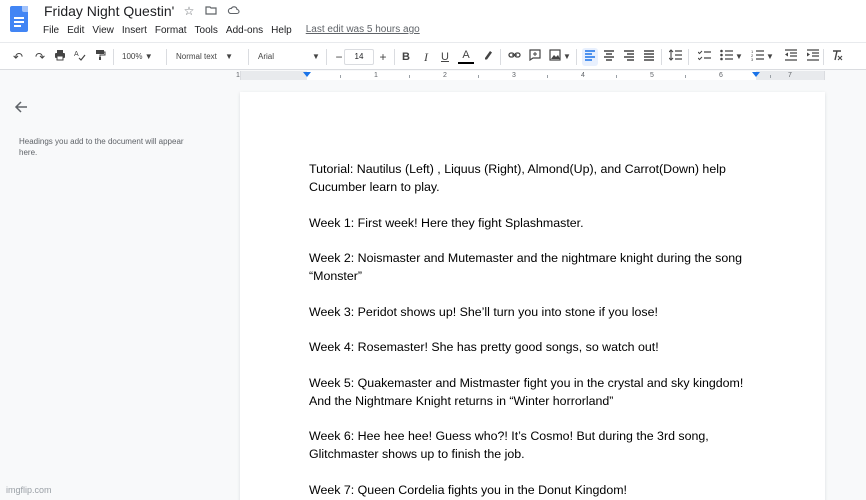 Image resolution: width=866 pixels, height=500 pixels. What do you see at coordinates (675, 57) in the screenshot?
I see `line-spacing-icon` at bounding box center [675, 57].